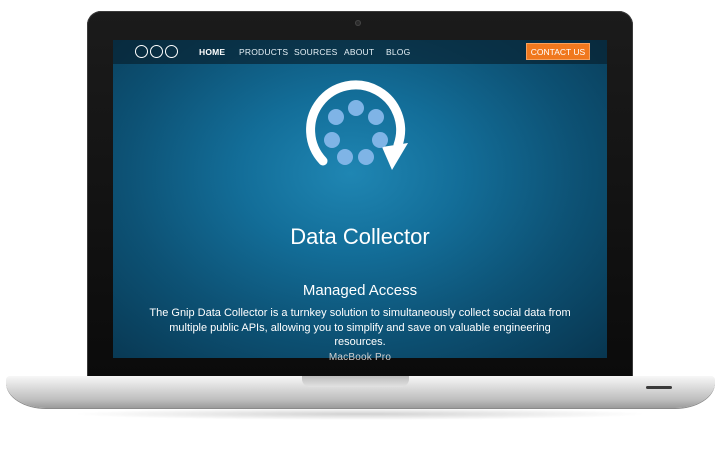  I want to click on device-brand-label: MacBook Pro, so click(360, 357).